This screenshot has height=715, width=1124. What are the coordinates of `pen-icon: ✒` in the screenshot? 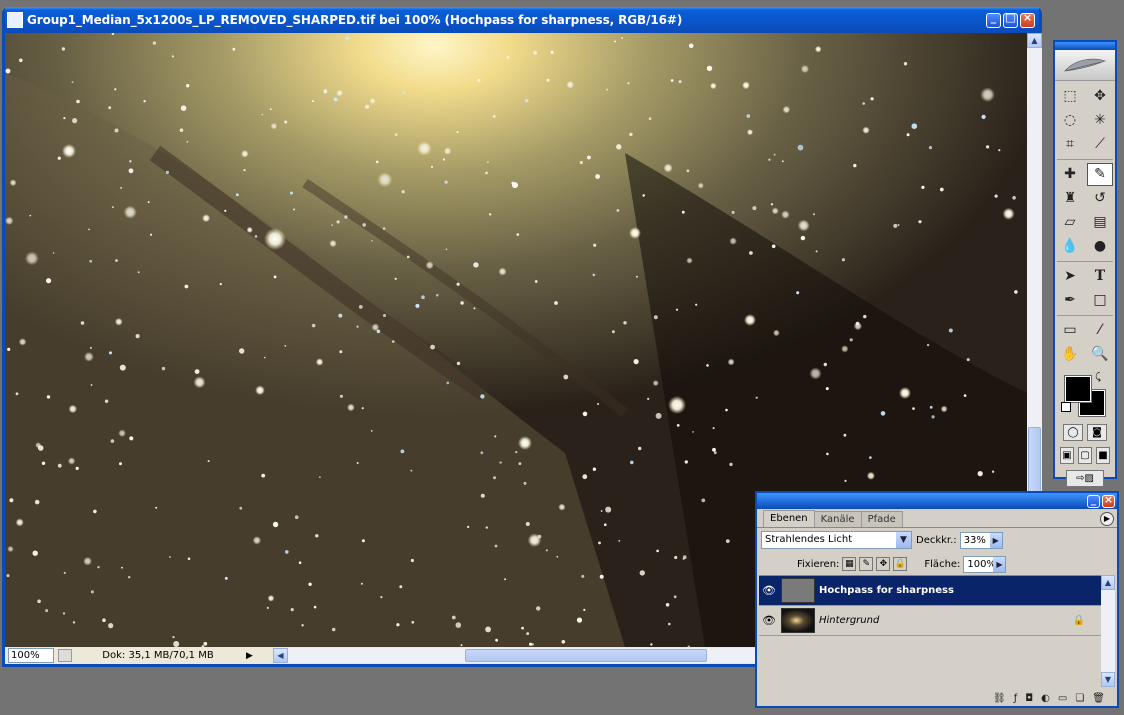 It's located at (1070, 300).